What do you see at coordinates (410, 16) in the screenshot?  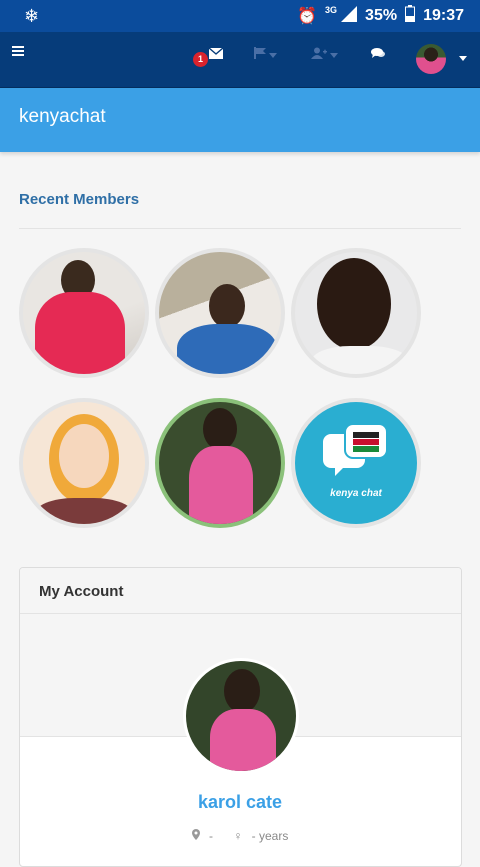 I see `battery-icon` at bounding box center [410, 16].